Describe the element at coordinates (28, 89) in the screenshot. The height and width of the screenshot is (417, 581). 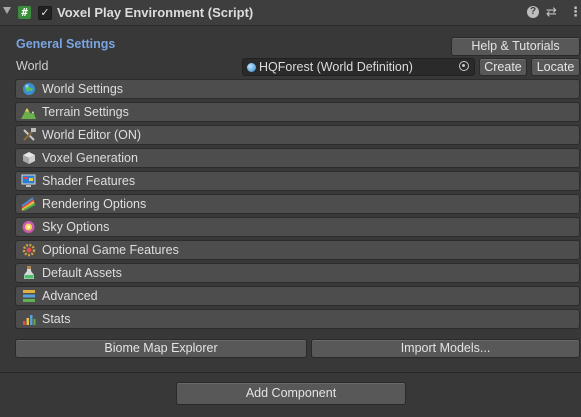
I see `globe-icon` at that location.